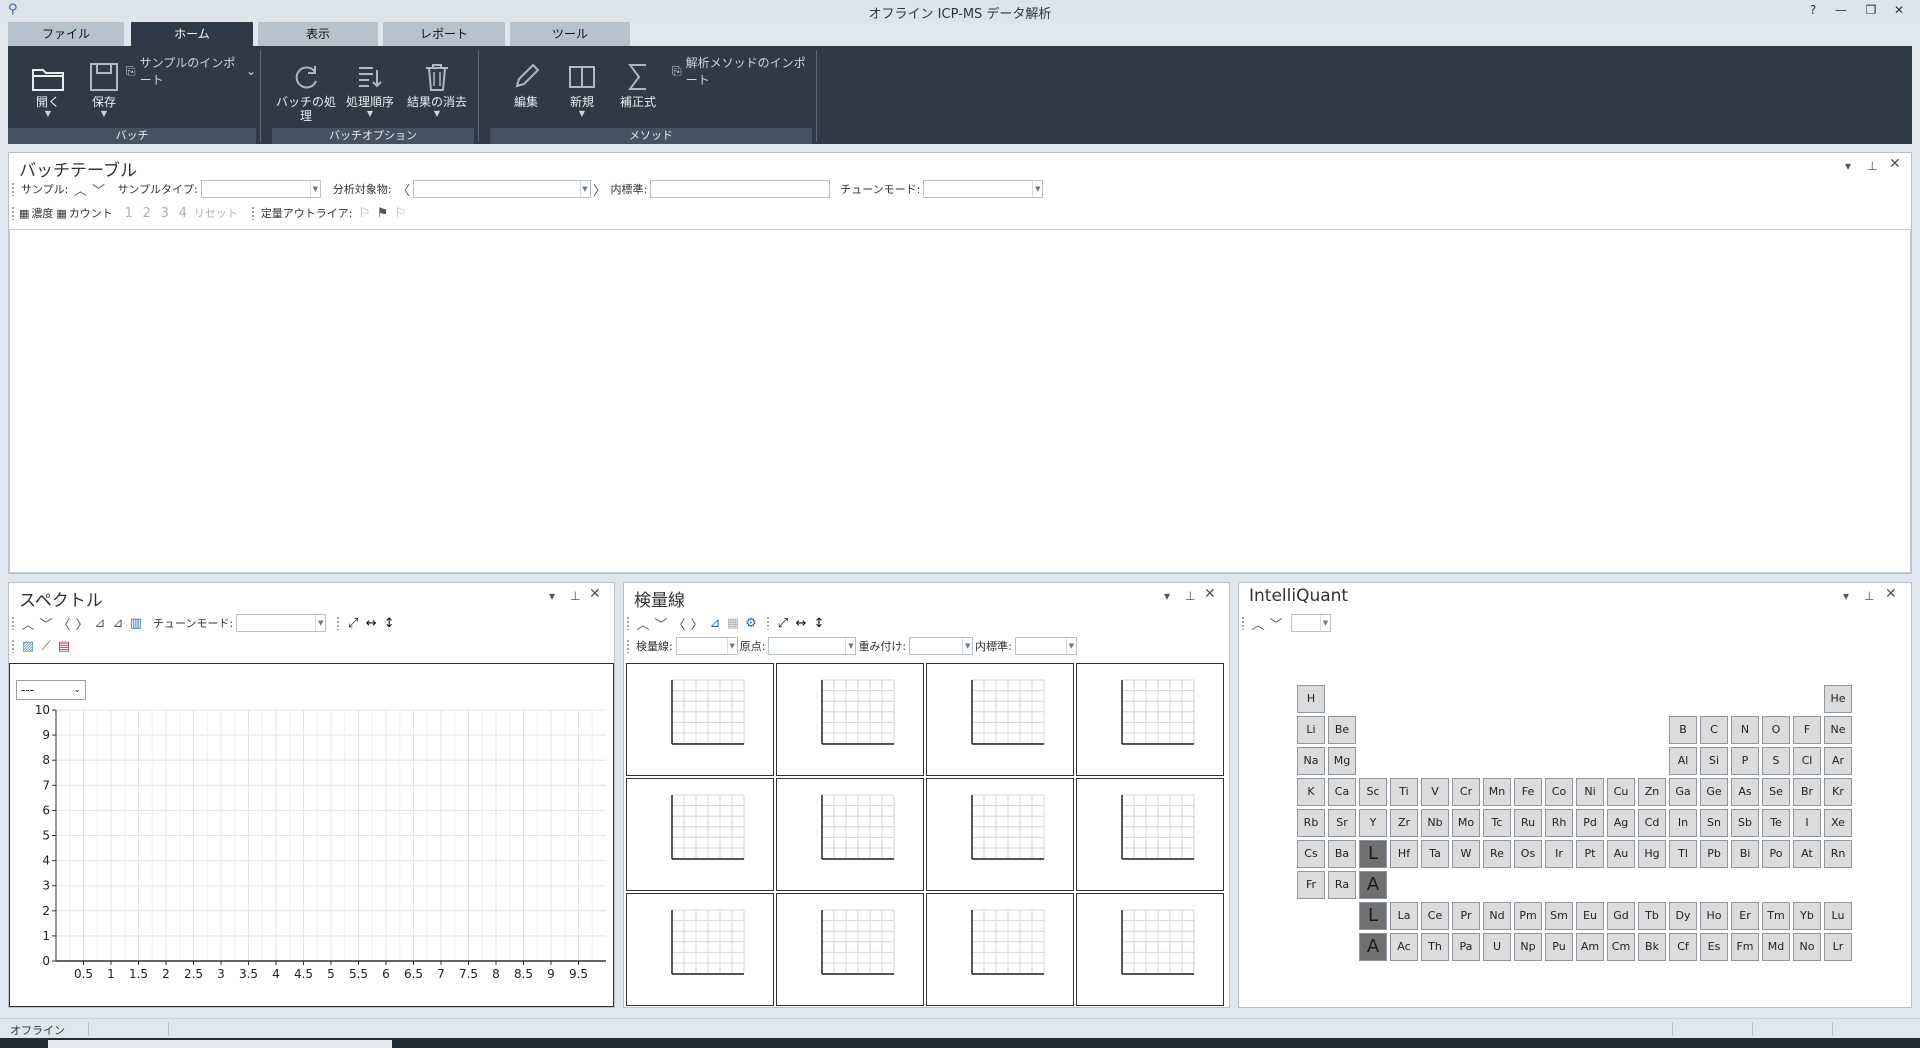 Image resolution: width=1920 pixels, height=1048 pixels. Describe the element at coordinates (1776, 761) in the screenshot. I see `element-s: S` at that location.